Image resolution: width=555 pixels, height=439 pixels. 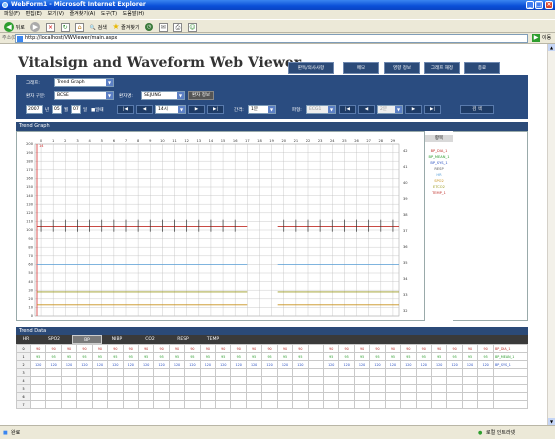 I want to click on impact-info-button: 영향 정보, so click(x=402, y=68).